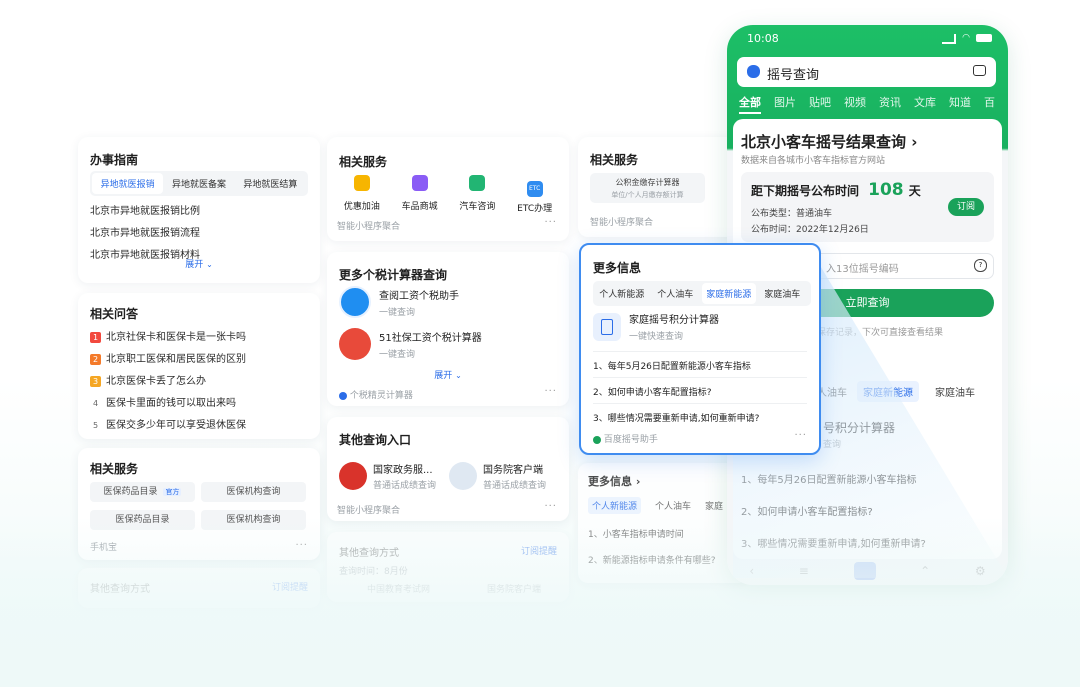 The width and height of the screenshot is (1080, 687). I want to click on popup-tabs: 个人新能源 个人油车 家庭新能源 家庭油车, so click(702, 293).